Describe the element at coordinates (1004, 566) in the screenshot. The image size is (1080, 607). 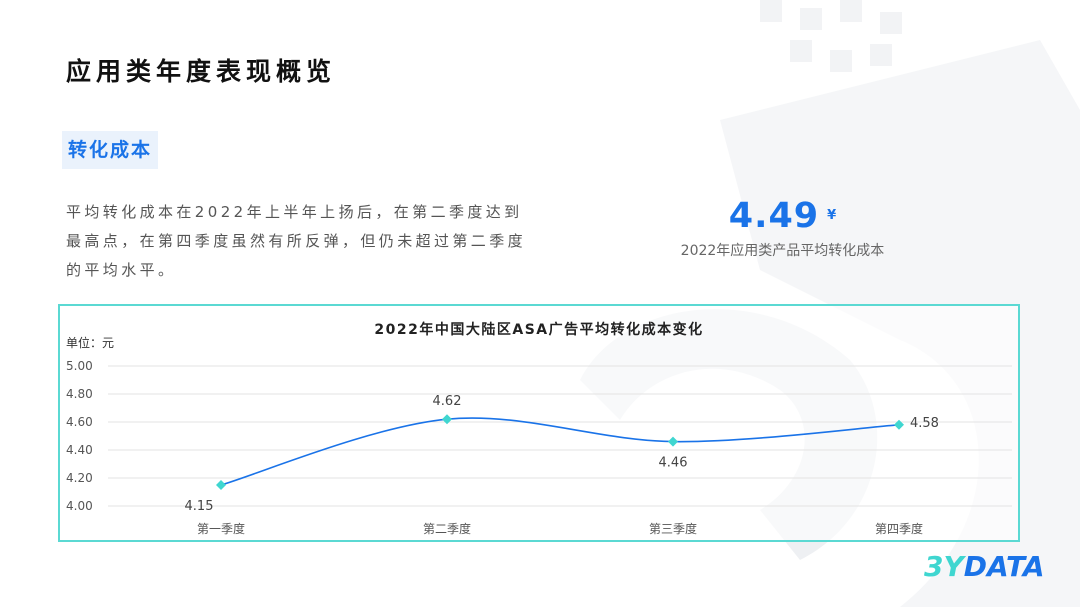
I see `logo-suffix: DATA` at that location.